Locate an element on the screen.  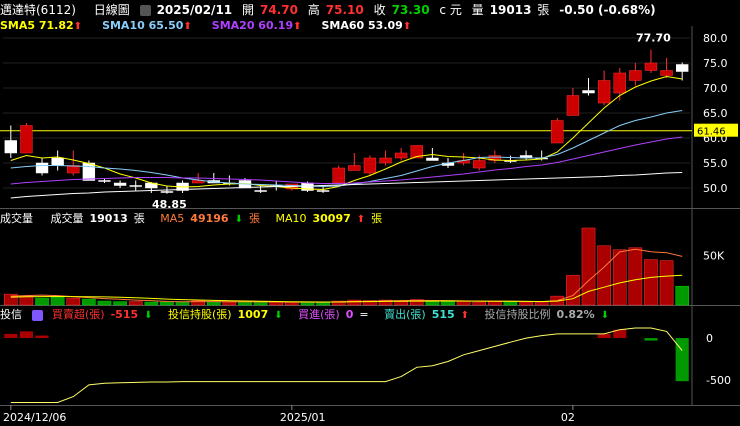
x-axis-label: 2024/12/06 is located at coordinates (34, 417).